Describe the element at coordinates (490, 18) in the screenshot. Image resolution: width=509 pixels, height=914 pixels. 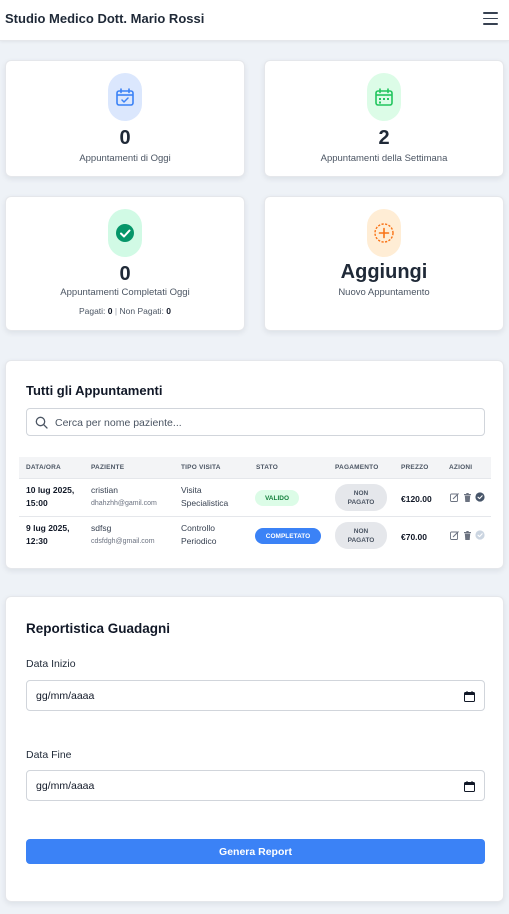
I see `hamburger-icon` at that location.